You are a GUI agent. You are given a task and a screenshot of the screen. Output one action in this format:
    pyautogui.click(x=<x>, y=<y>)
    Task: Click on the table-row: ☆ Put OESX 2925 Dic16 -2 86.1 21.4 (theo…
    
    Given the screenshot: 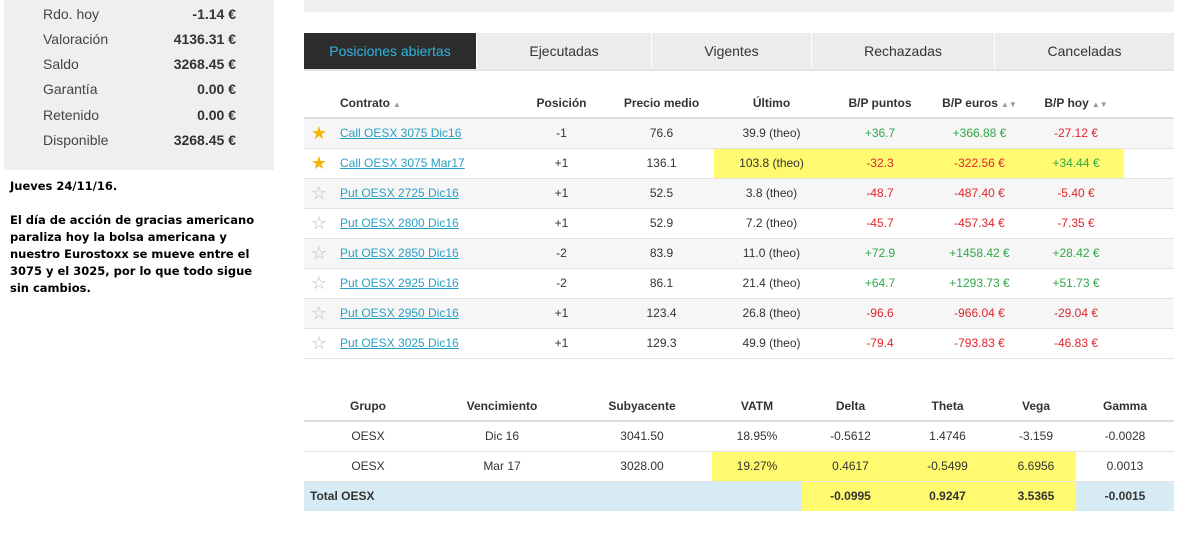 What is the action you would take?
    pyautogui.click(x=739, y=283)
    